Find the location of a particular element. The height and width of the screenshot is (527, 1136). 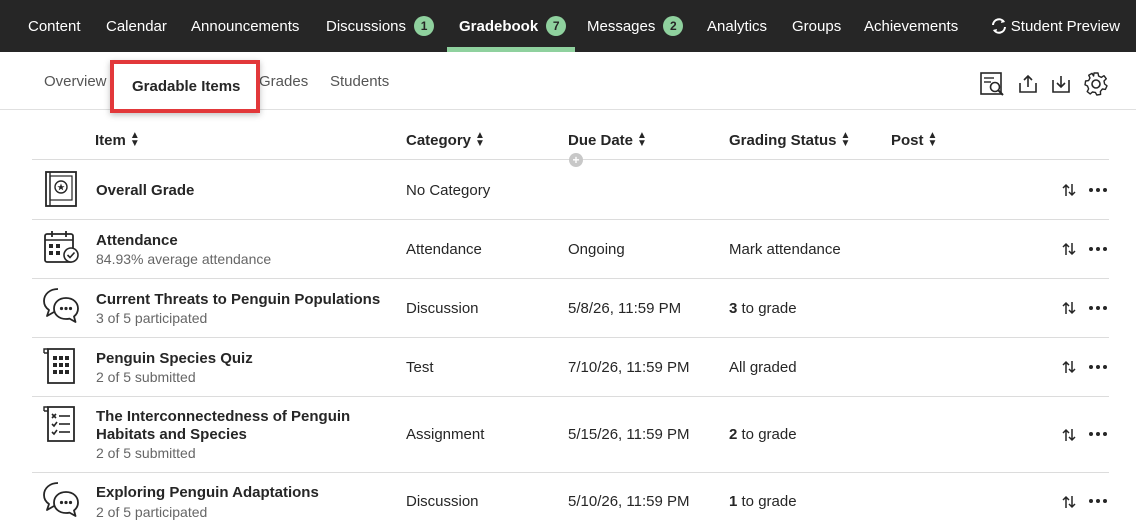

student-preview-button: Student Preview is located at coordinates (1055, 26).